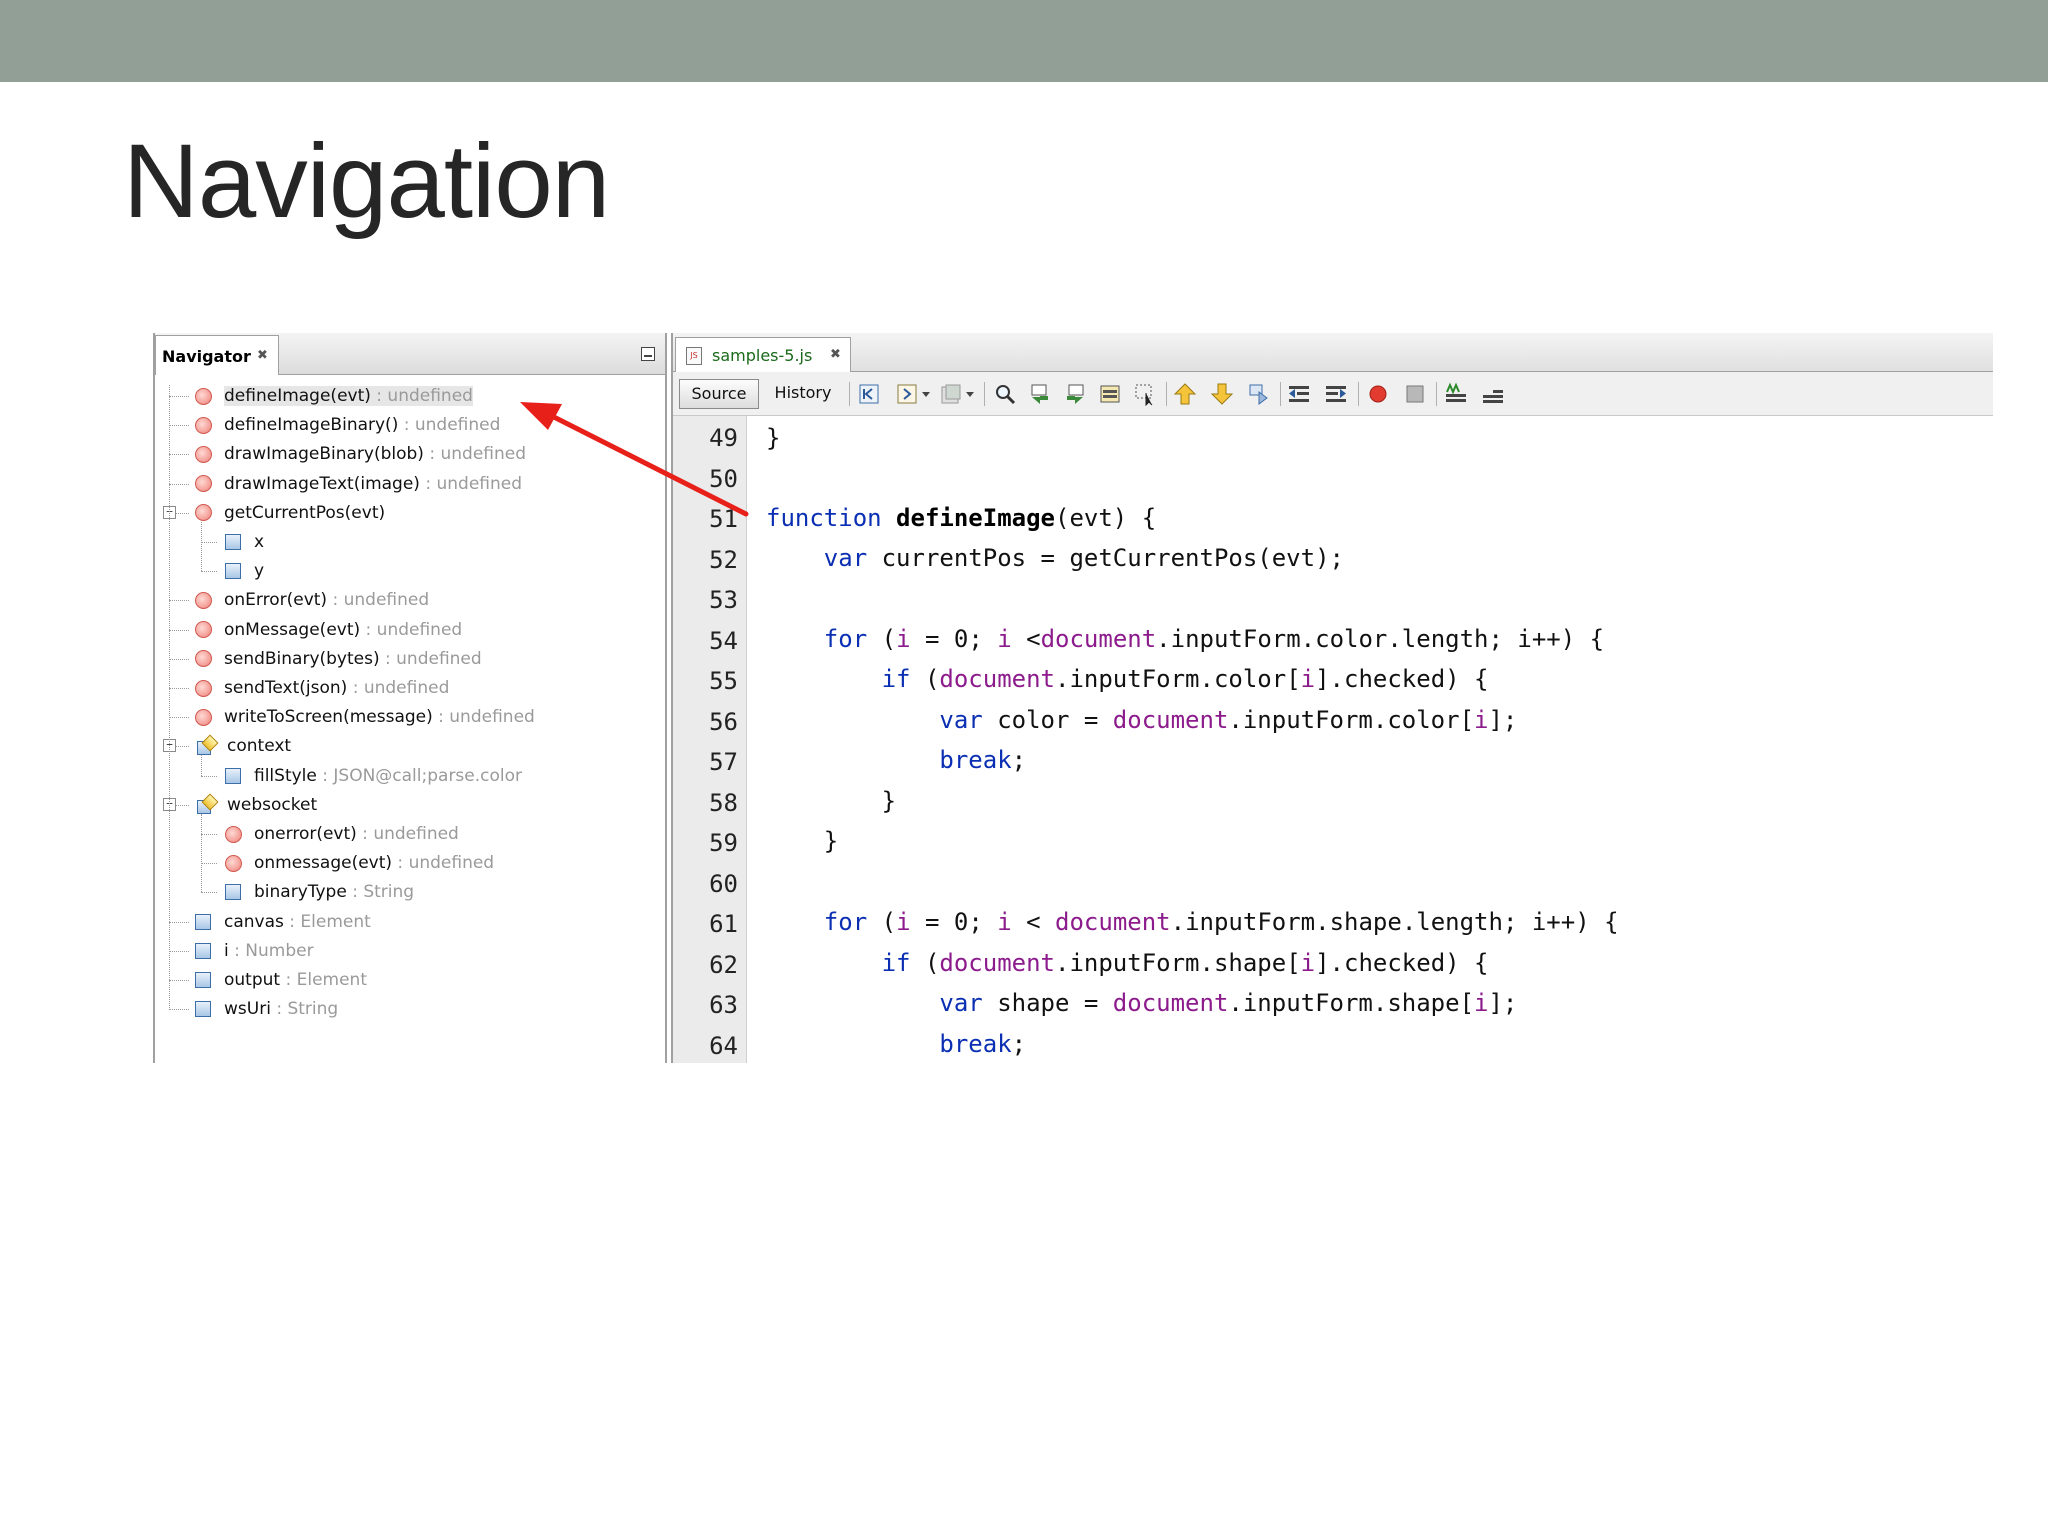 This screenshot has width=2048, height=1536. Describe the element at coordinates (254, 921) in the screenshot. I see `tree-item-name: canvas` at that location.